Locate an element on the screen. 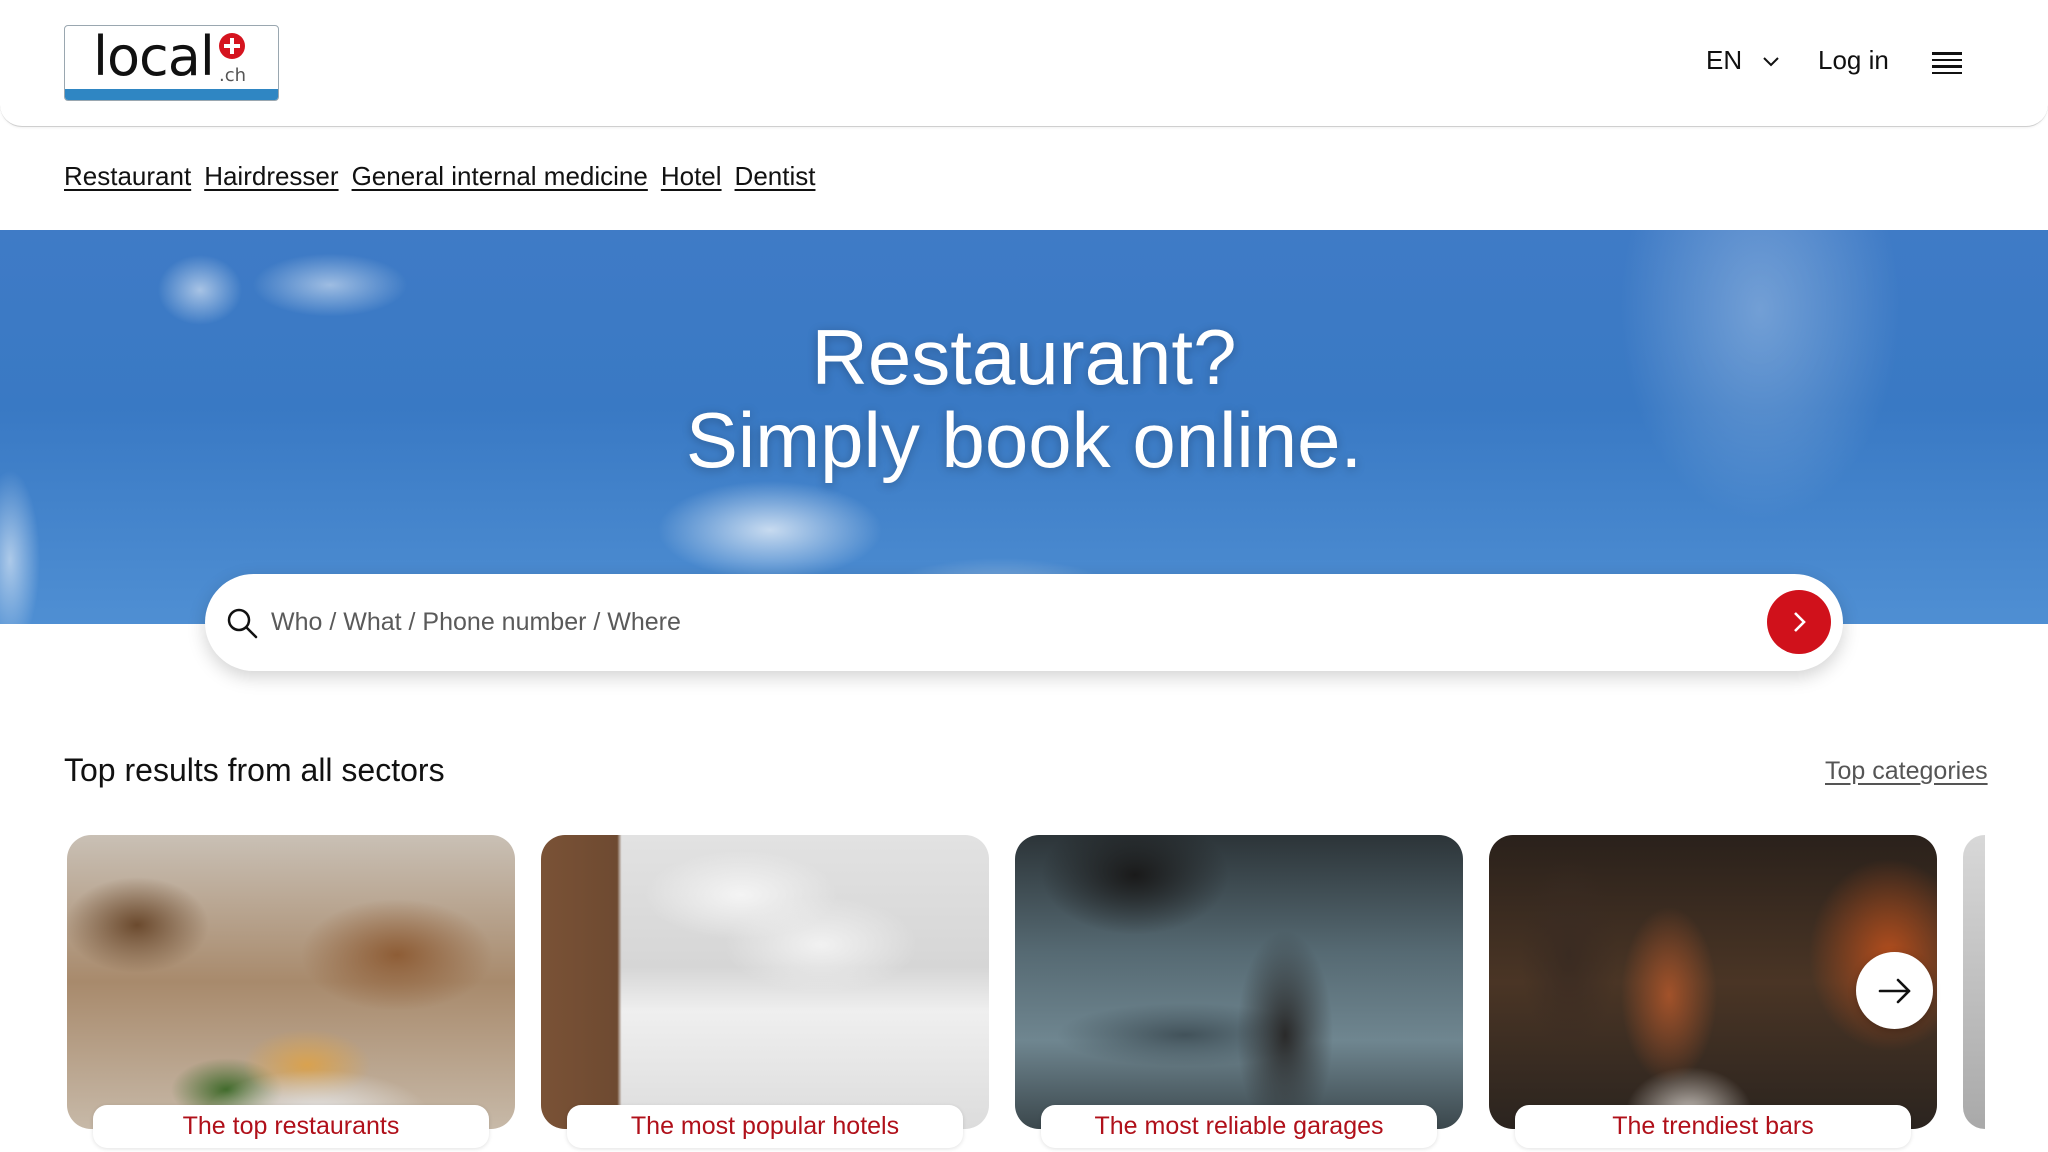  card-label: The most reliable garages is located at coordinates (1239, 1126).